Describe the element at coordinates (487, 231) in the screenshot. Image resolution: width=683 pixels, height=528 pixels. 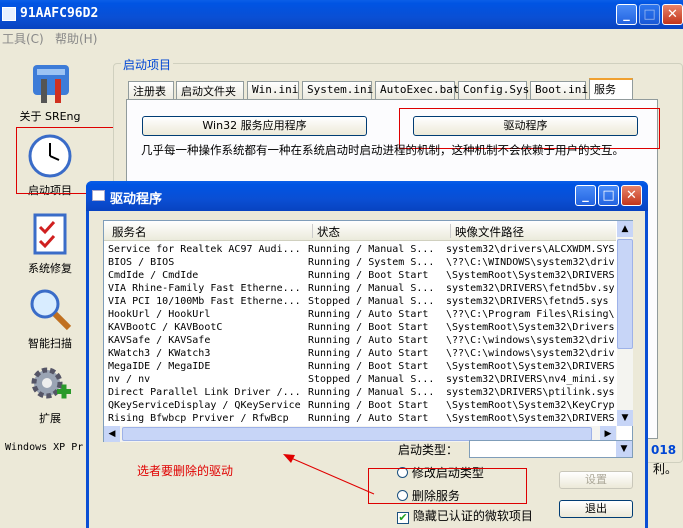
I see `column-header-path: 映像文件路径` at that location.